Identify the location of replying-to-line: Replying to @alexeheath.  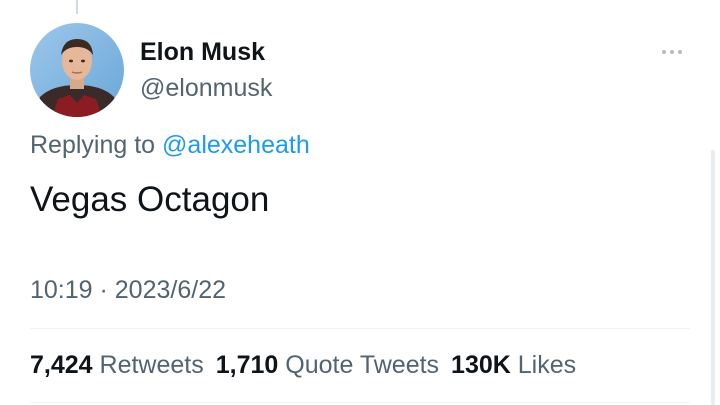
(170, 145).